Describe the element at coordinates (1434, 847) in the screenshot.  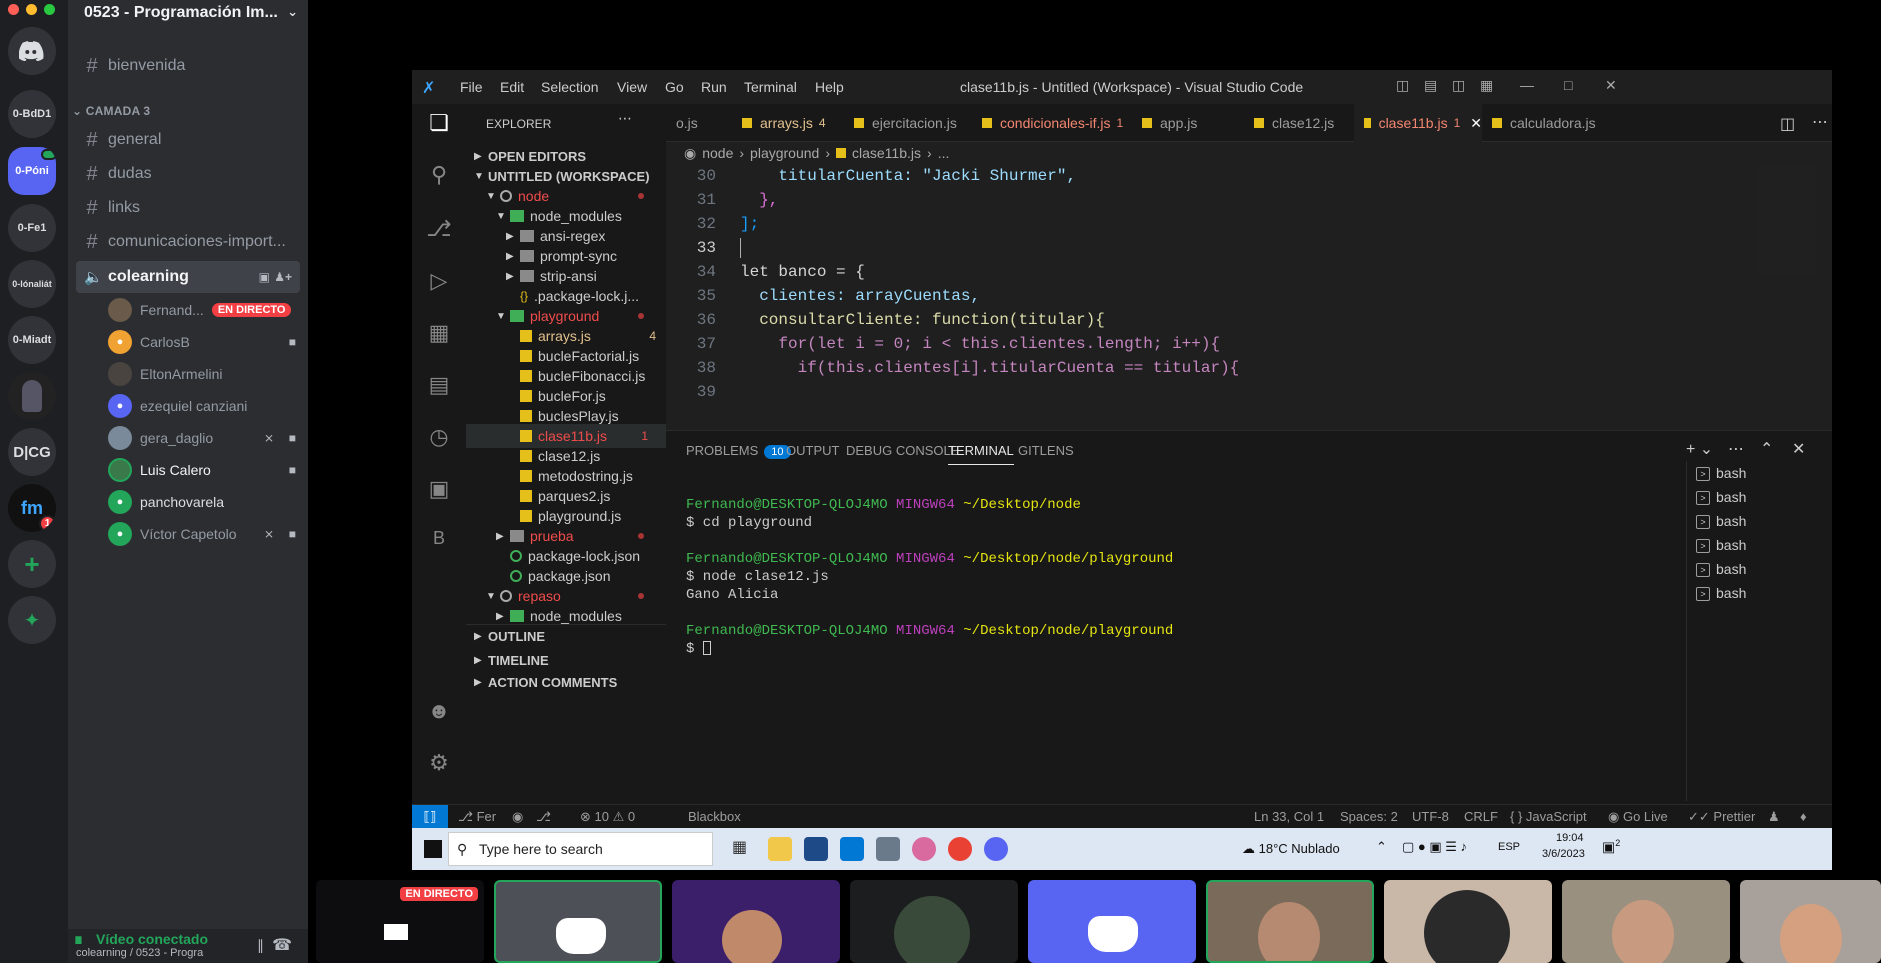
I see `tray-icons: ▢ ● ▣ ☰ ♪` at that location.